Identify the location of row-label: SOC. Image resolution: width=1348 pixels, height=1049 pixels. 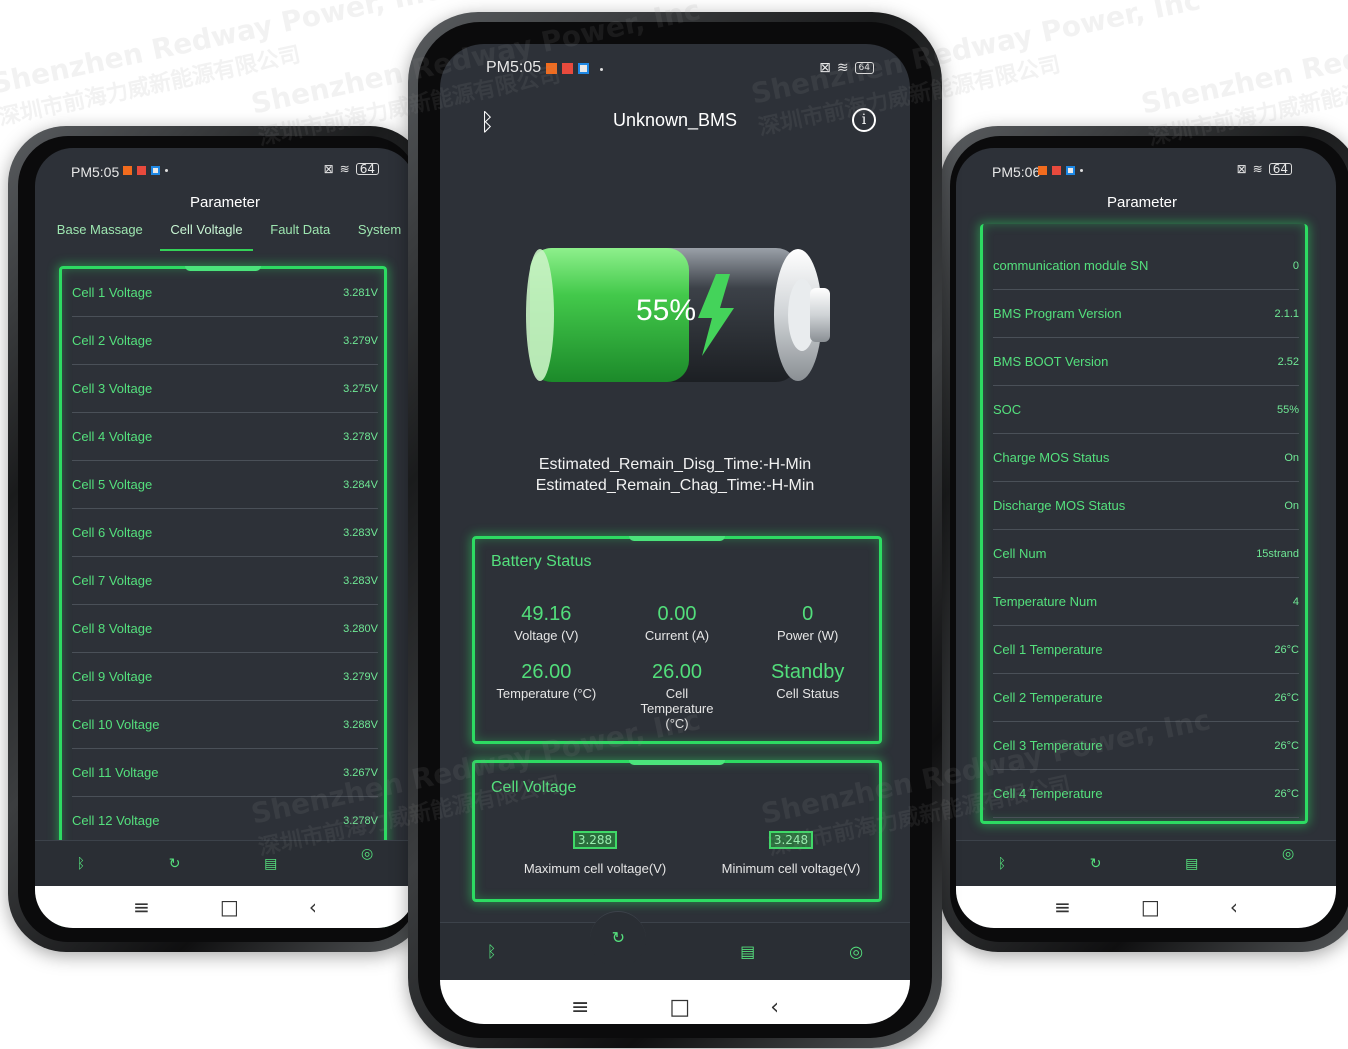
(1007, 409).